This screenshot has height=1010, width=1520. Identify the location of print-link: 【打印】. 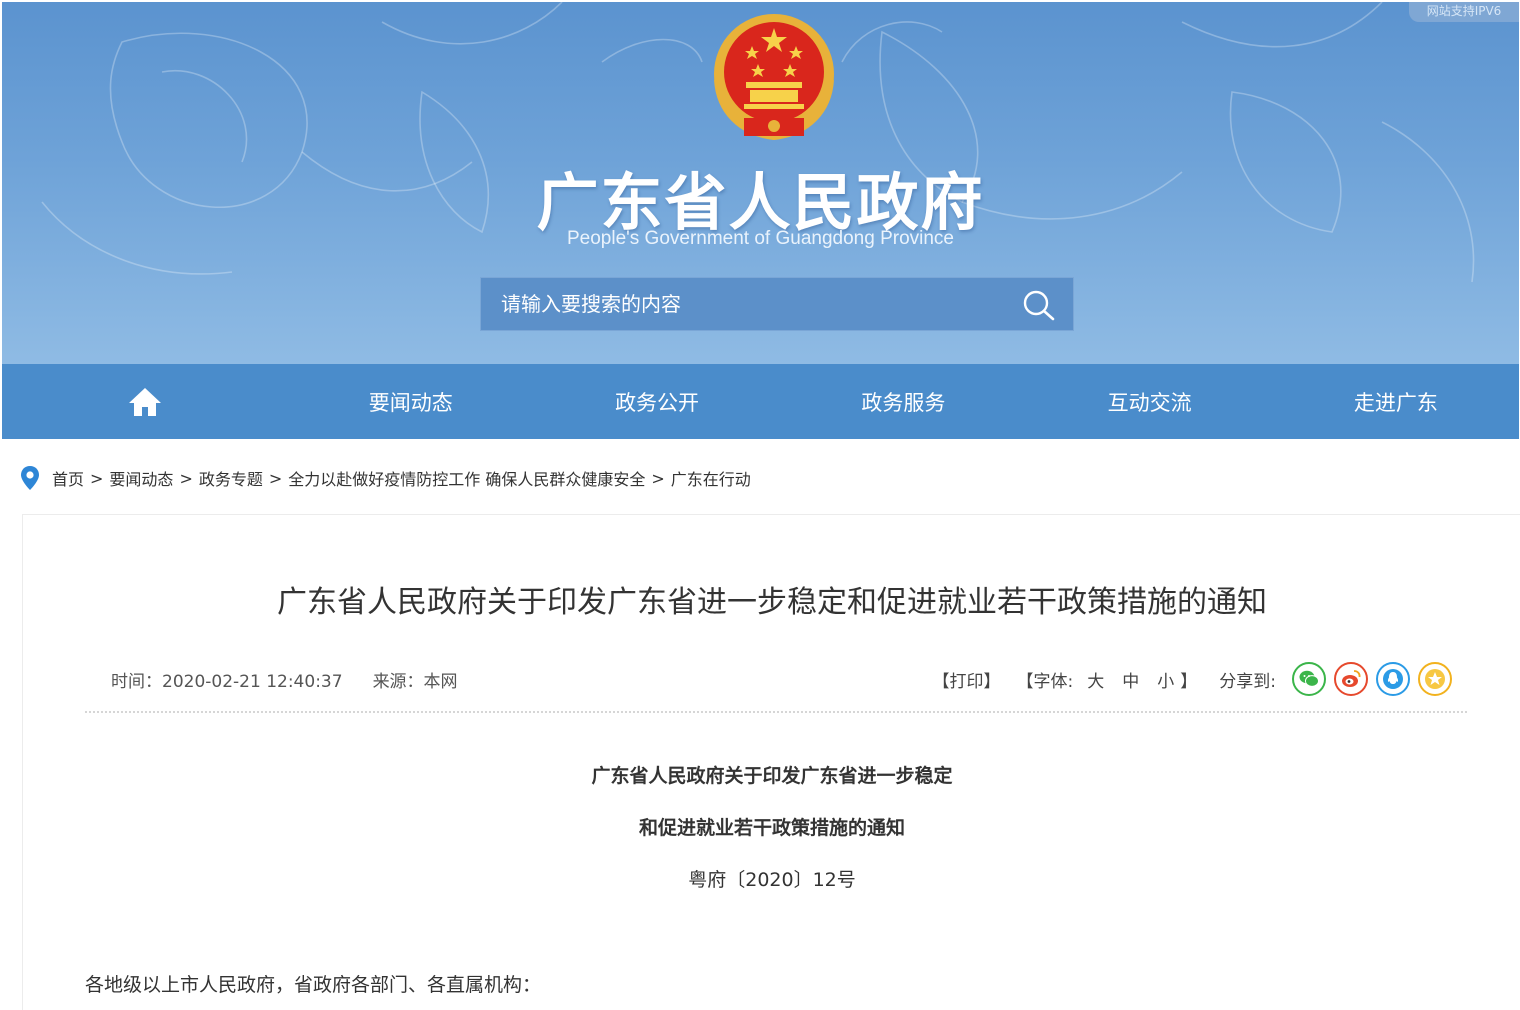
(967, 679).